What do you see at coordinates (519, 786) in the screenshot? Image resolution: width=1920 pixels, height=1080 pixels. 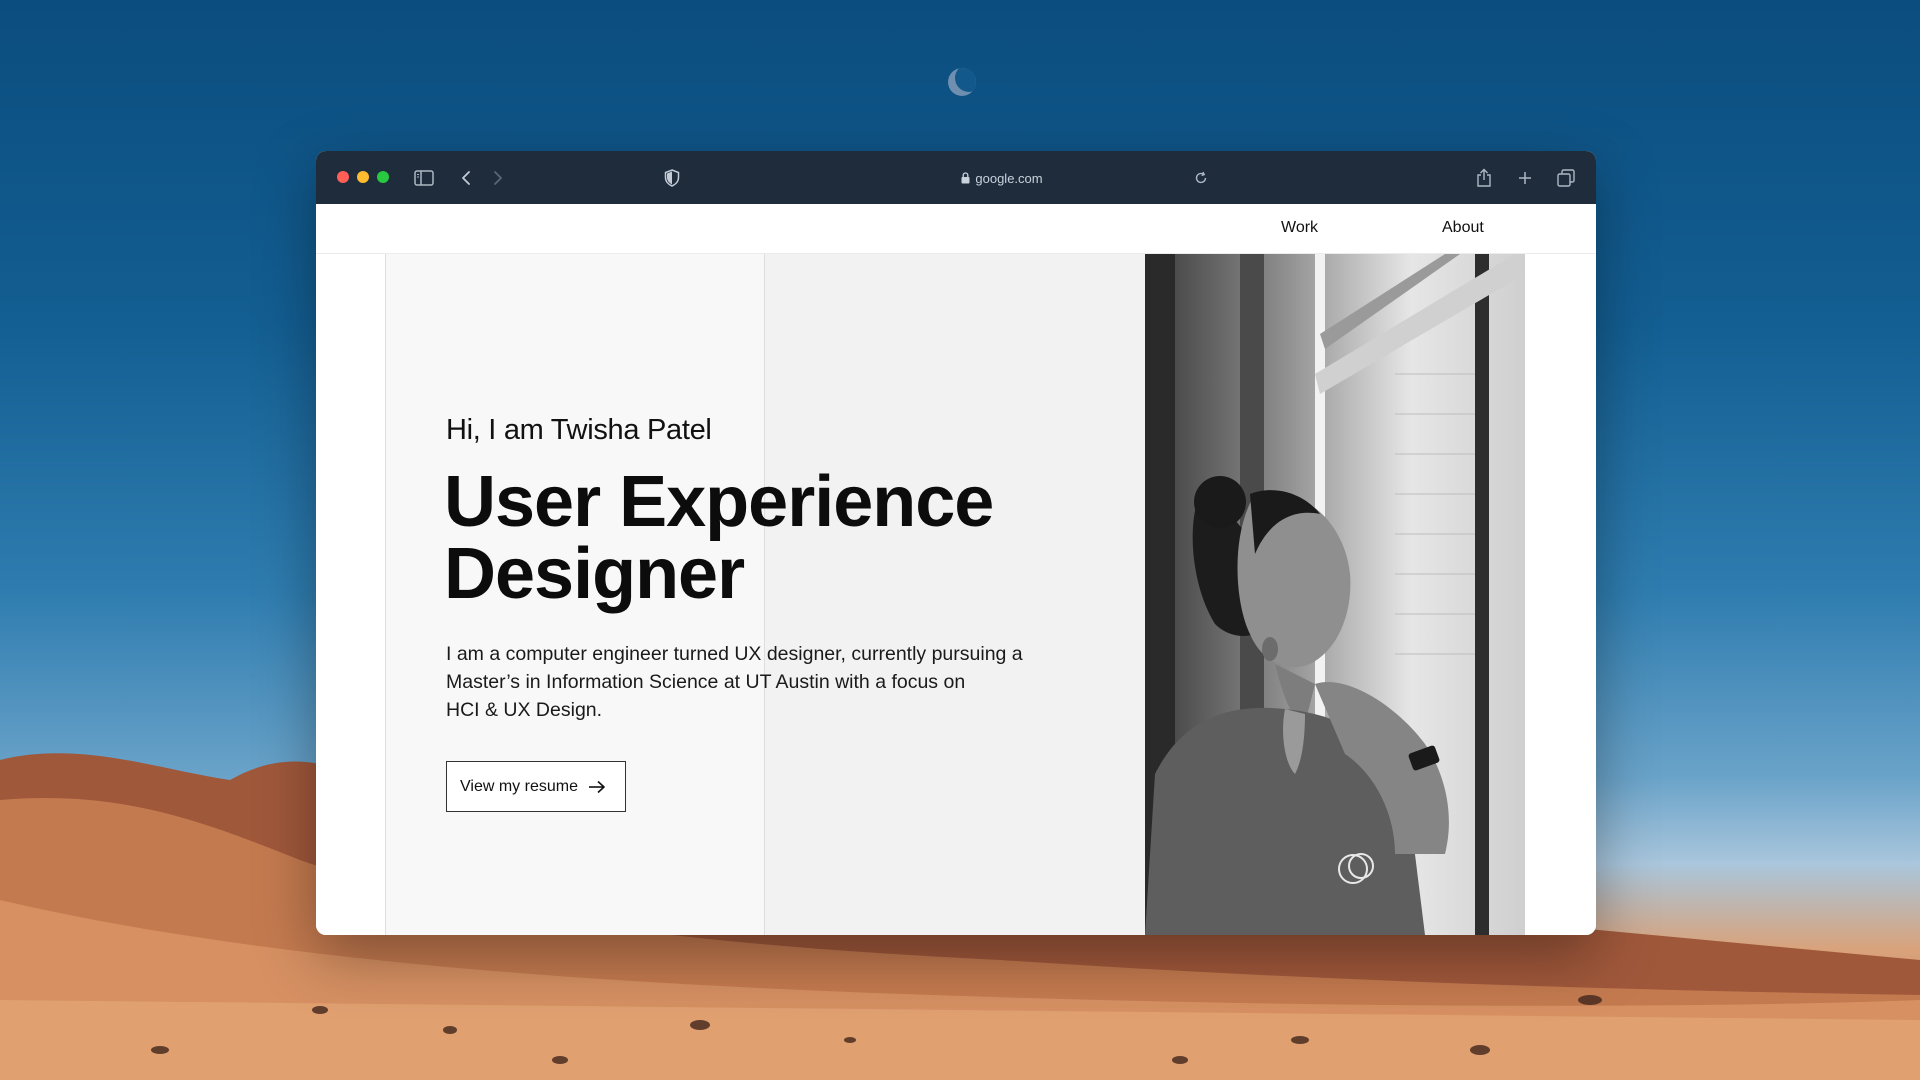 I see `view-resume-label: View my resume` at bounding box center [519, 786].